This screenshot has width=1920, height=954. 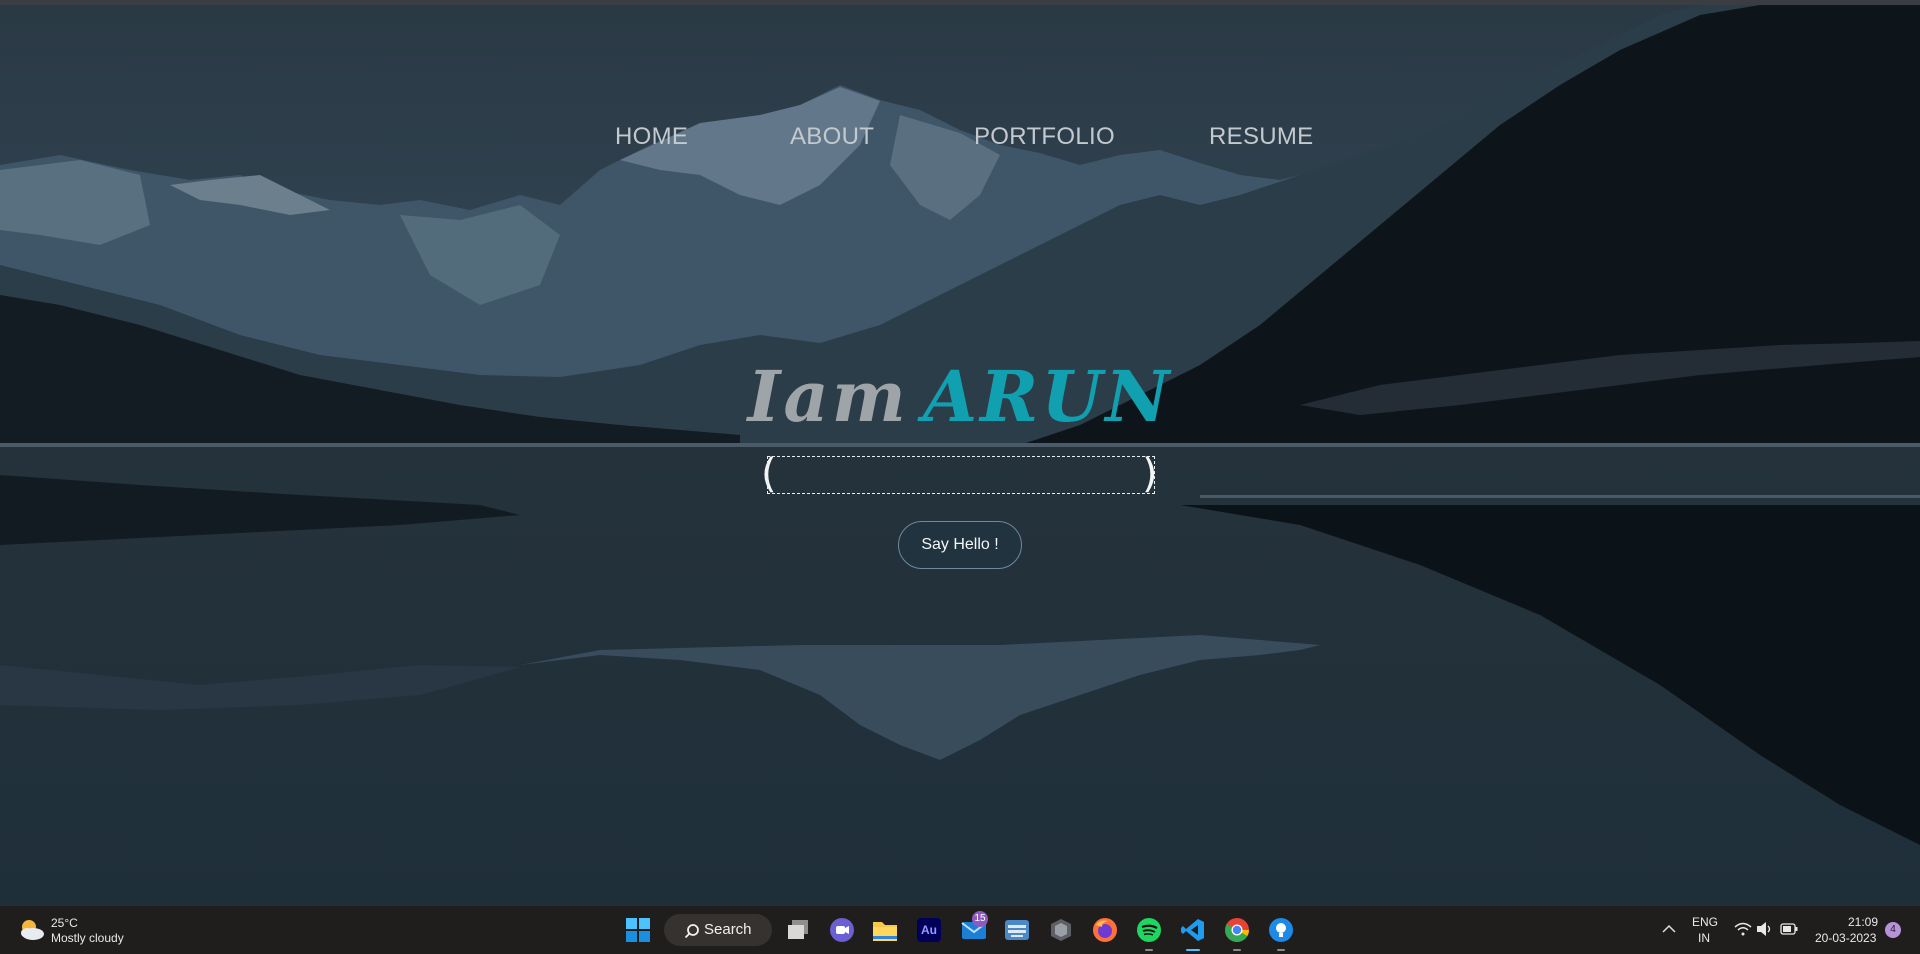 I want to click on cube-app-icon, so click(x=1061, y=930).